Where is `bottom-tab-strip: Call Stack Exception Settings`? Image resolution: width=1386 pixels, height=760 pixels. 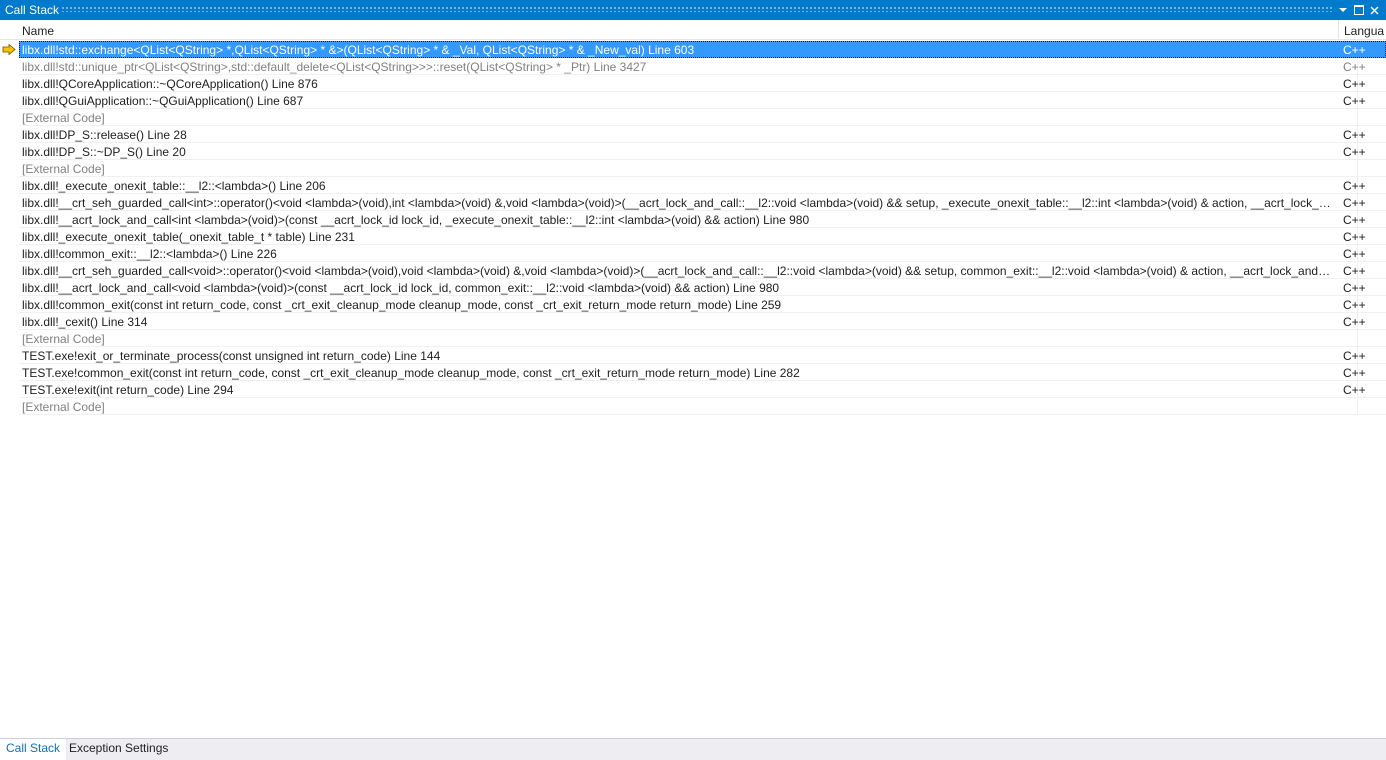 bottom-tab-strip: Call Stack Exception Settings is located at coordinates (693, 749).